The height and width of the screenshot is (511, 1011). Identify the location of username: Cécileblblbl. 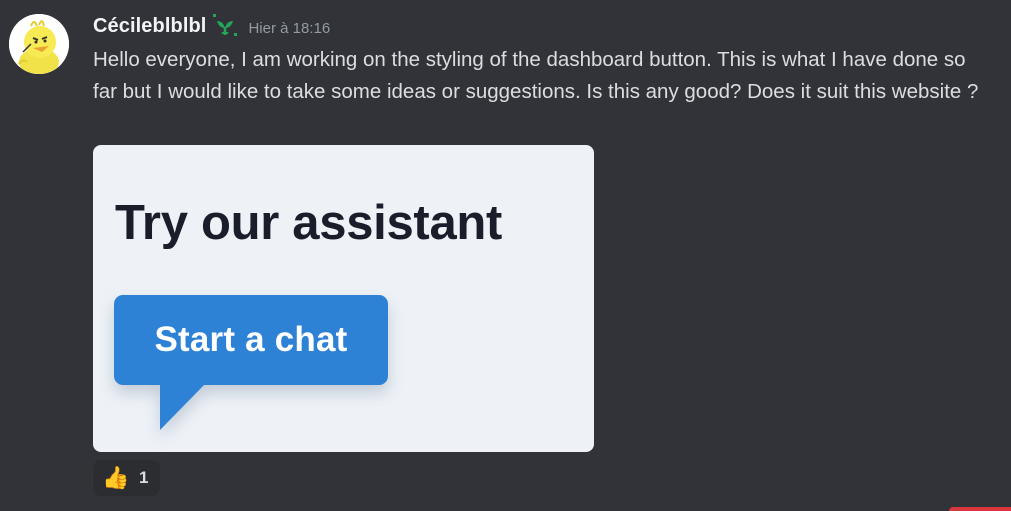
(149, 26).